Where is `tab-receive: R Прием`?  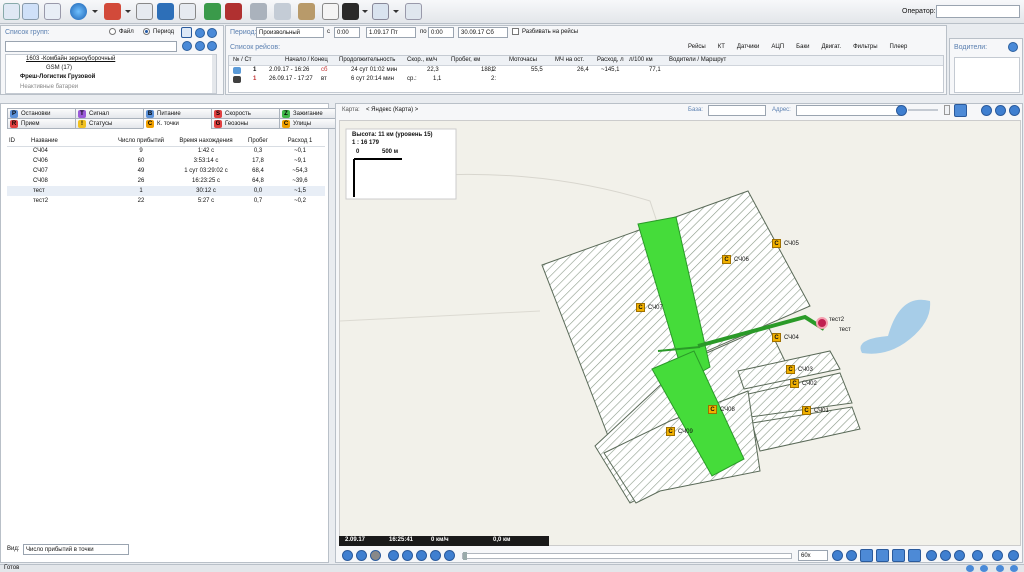
tab-receive: R Прием is located at coordinates (41, 123).